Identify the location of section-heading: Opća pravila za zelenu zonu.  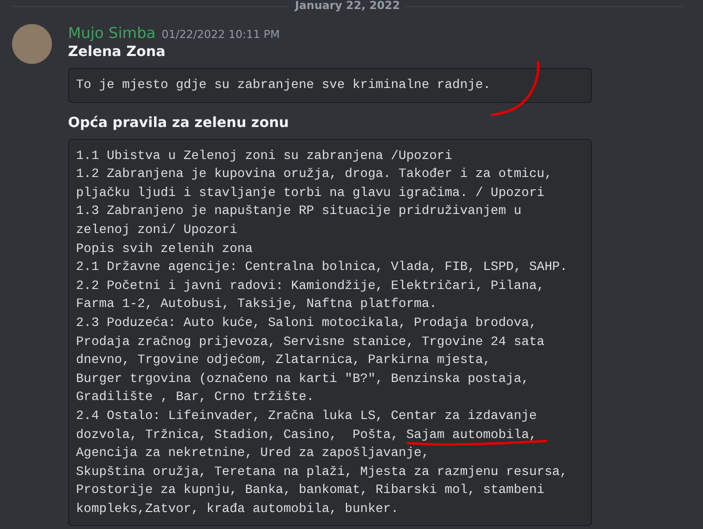
(179, 122).